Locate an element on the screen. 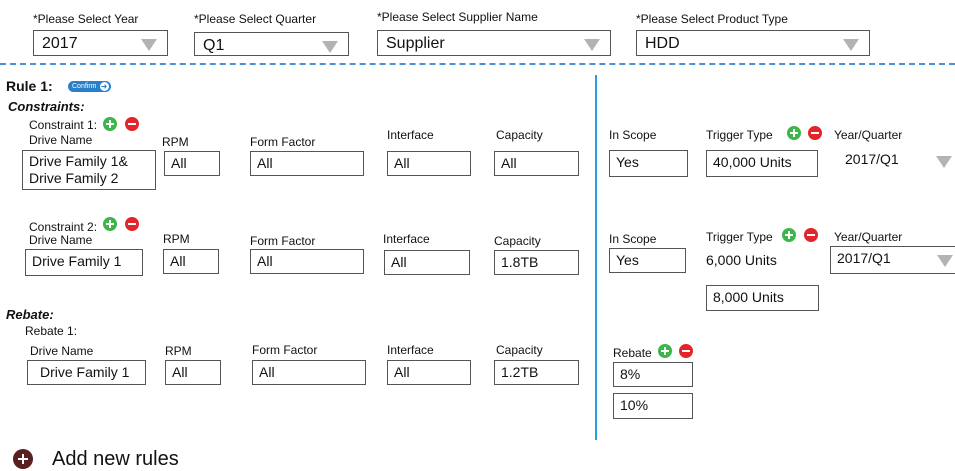 The image size is (955, 471). add-rebate-icon is located at coordinates (665, 351).